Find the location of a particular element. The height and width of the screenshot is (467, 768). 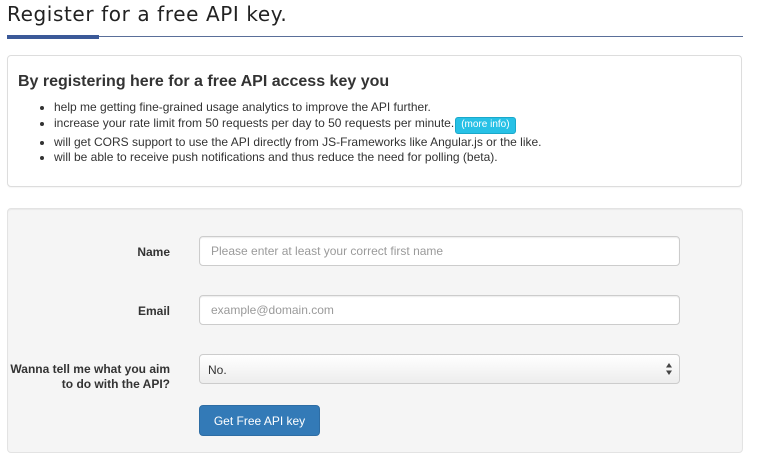

name-label: Name is located at coordinates (153, 252).